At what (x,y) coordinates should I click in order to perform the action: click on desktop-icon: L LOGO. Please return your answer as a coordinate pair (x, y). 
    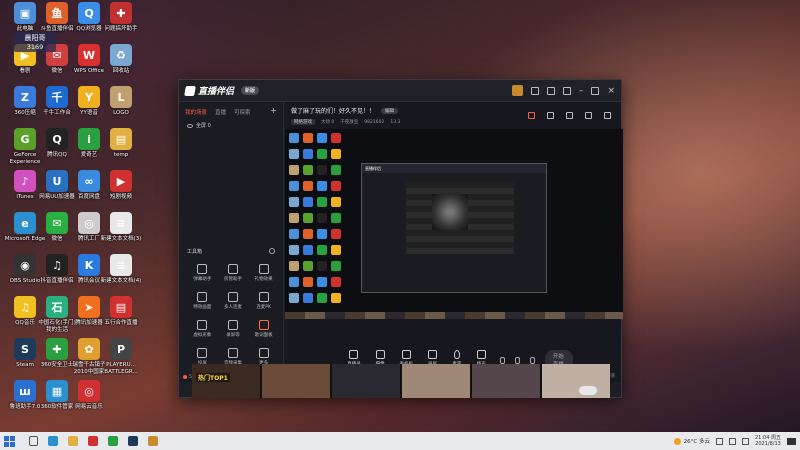
    Looking at the image, I should click on (121, 101).